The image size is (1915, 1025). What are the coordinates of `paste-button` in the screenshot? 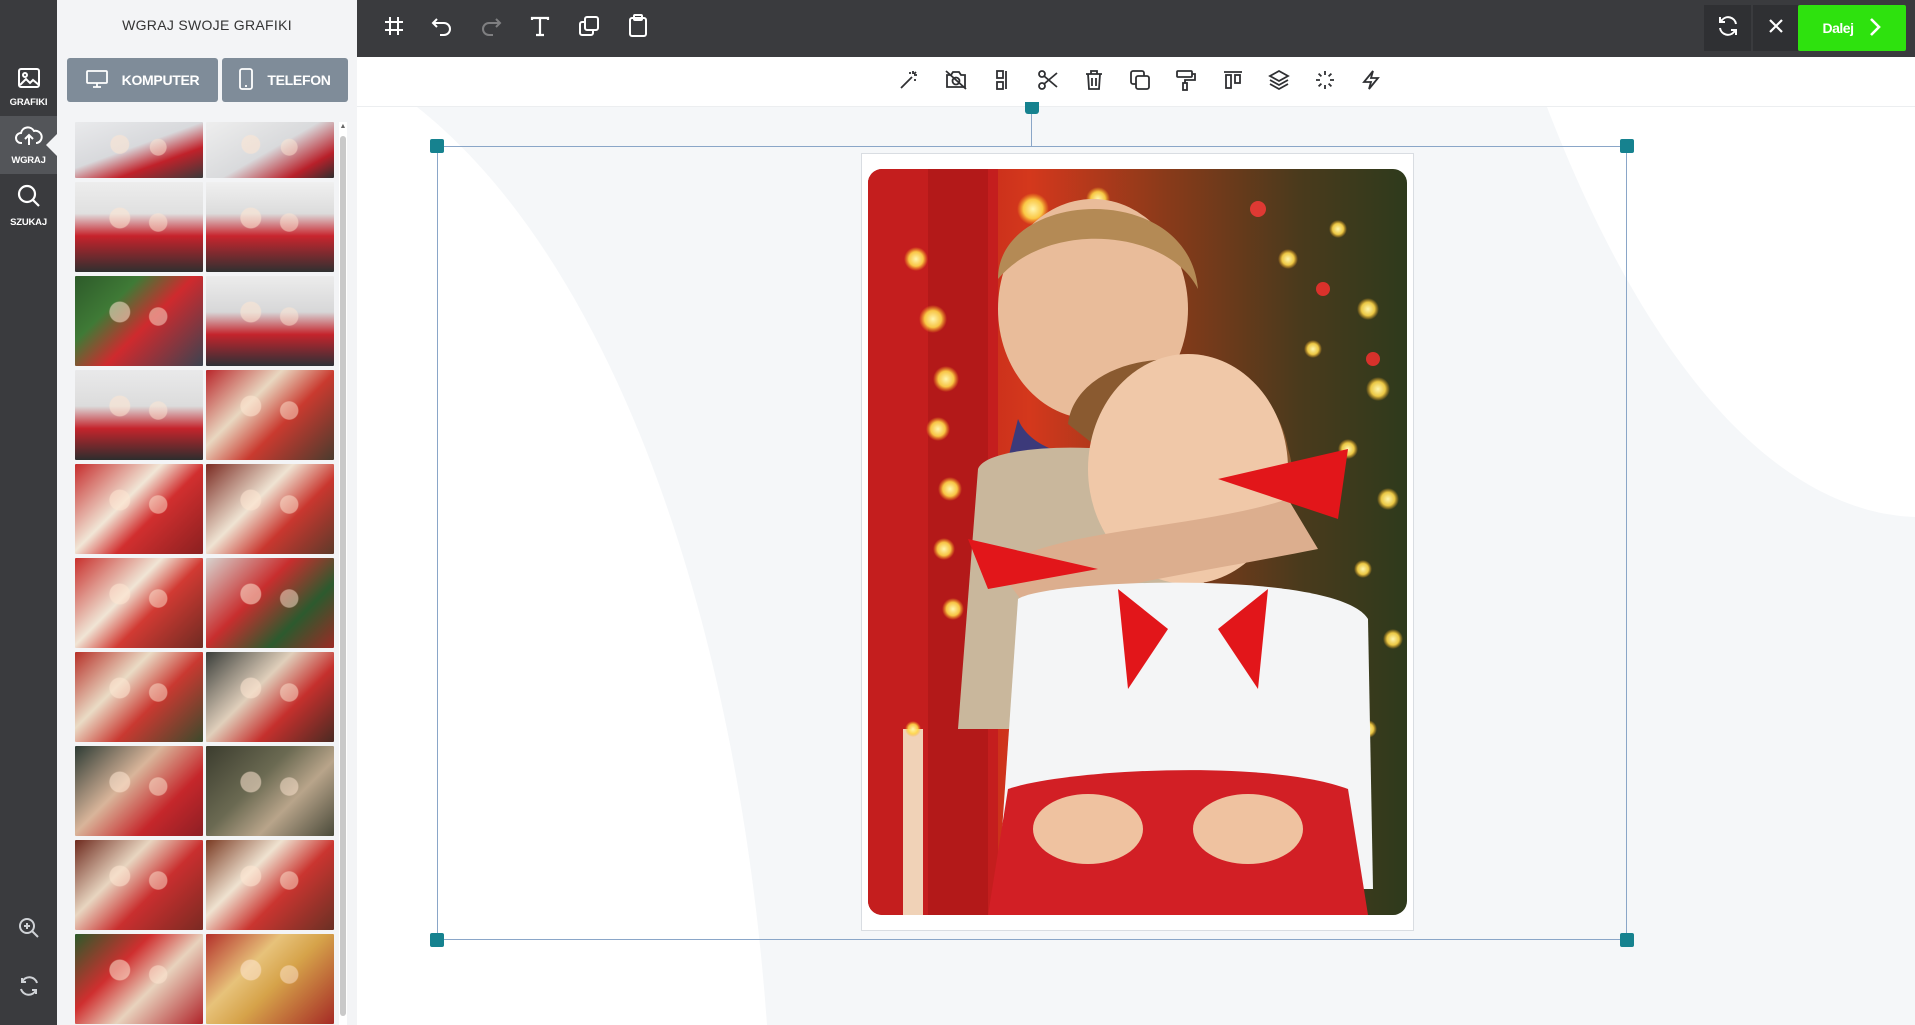 It's located at (638, 28).